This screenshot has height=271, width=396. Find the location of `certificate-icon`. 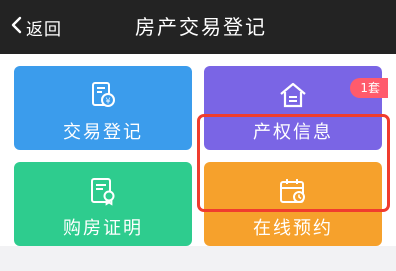

certificate-icon is located at coordinates (103, 193).